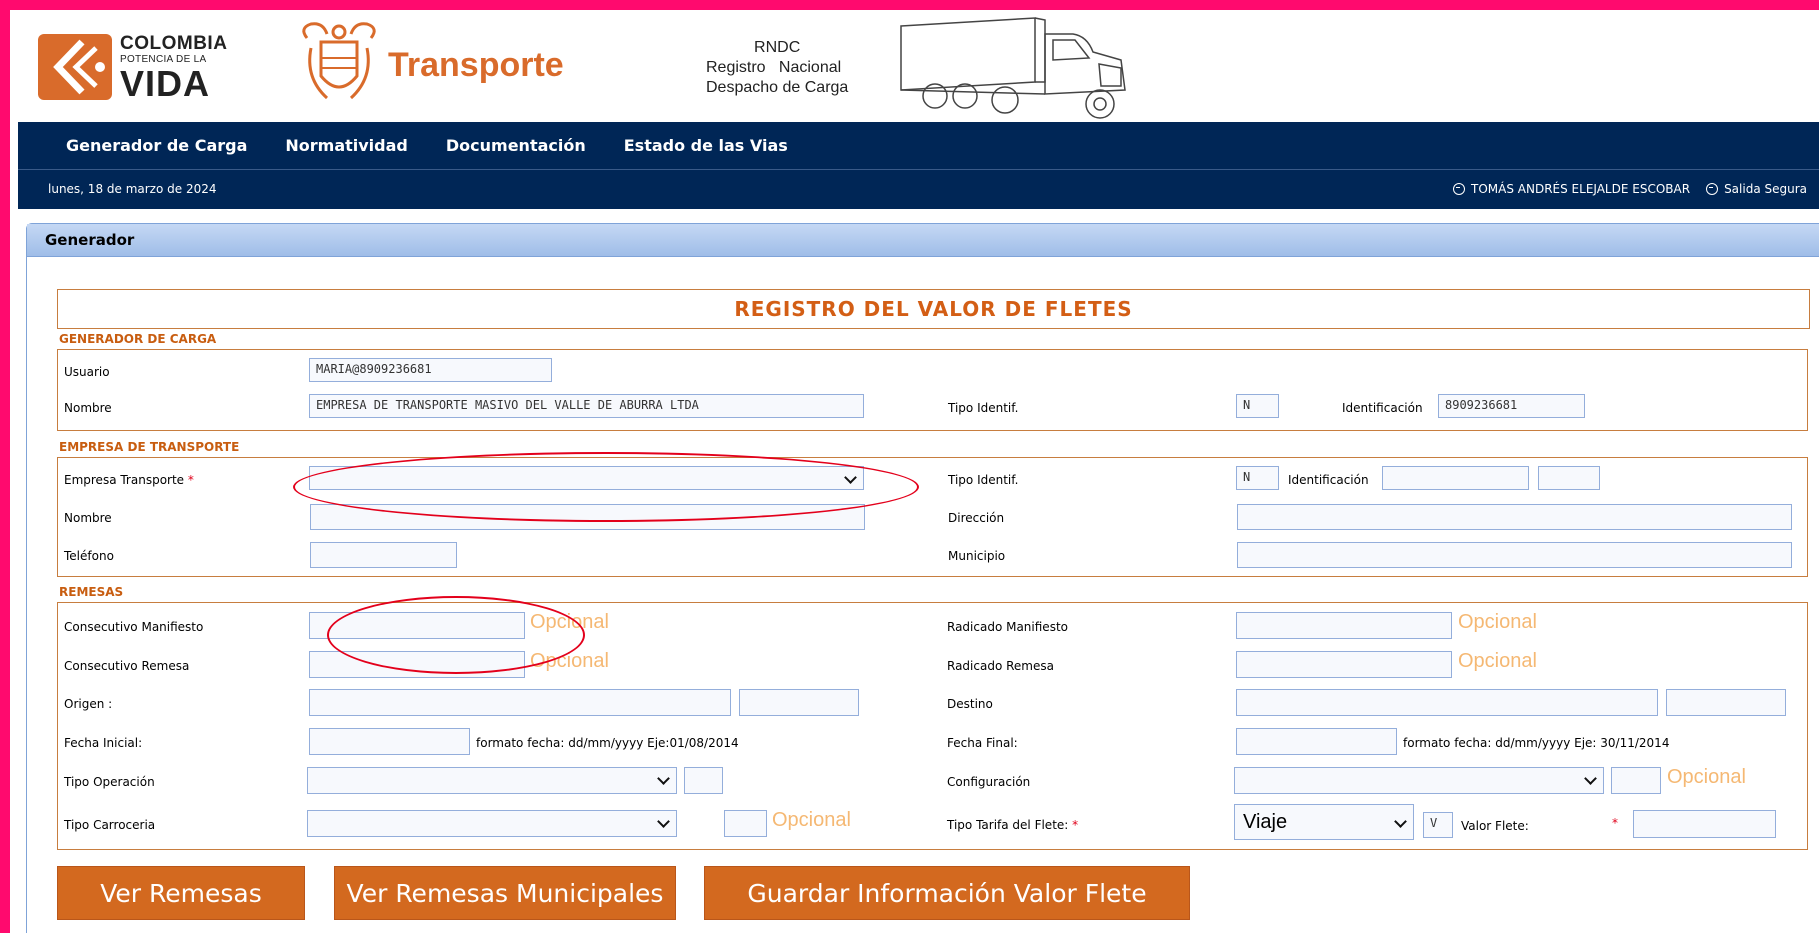  I want to click on arrow-circle-icon, so click(1459, 189).